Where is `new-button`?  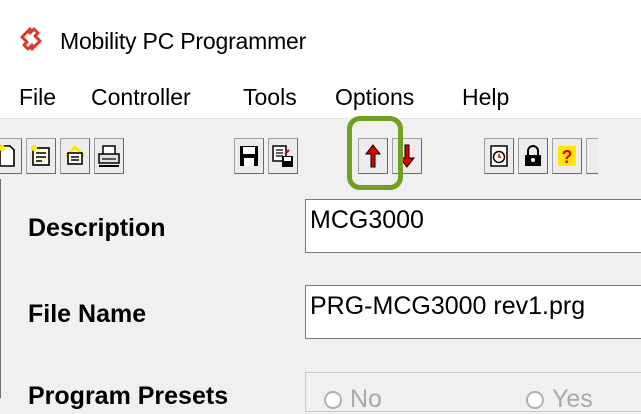
new-button is located at coordinates (11, 156).